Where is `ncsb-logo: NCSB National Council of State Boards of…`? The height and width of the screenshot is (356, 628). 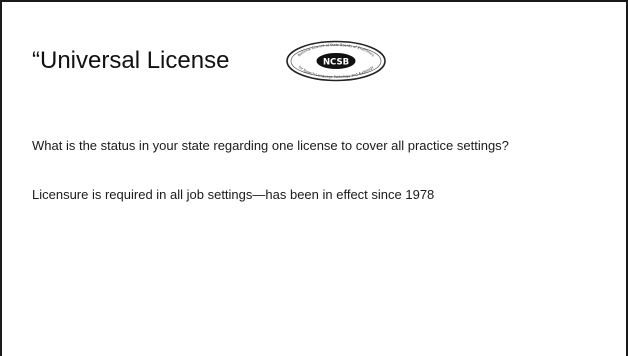 ncsb-logo: NCSB National Council of State Boards of… is located at coordinates (336, 61).